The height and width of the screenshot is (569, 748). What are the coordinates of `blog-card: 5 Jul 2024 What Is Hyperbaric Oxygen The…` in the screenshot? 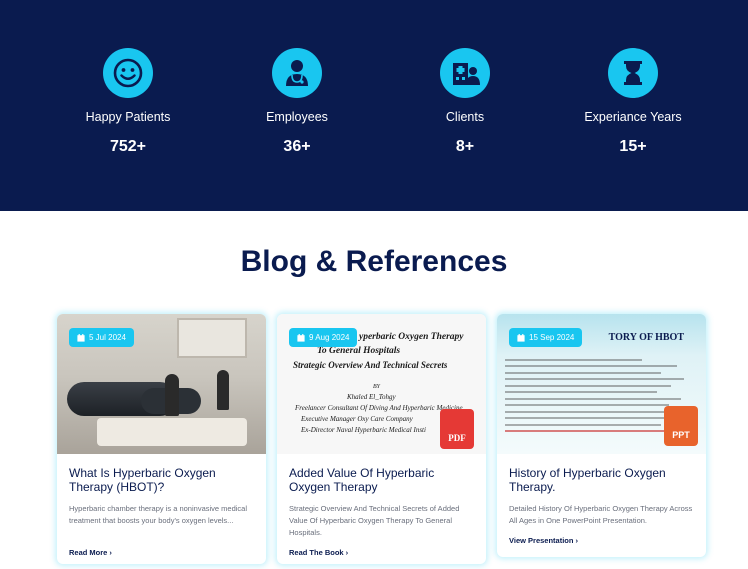 It's located at (161, 439).